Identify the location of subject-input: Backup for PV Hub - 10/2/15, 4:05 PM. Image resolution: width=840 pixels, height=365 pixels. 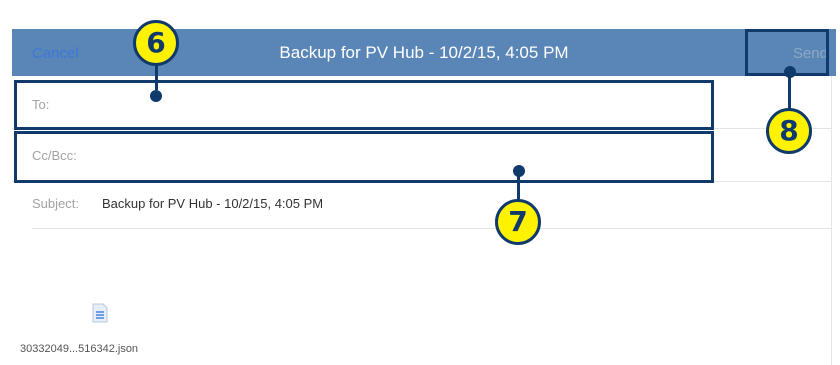
(212, 203).